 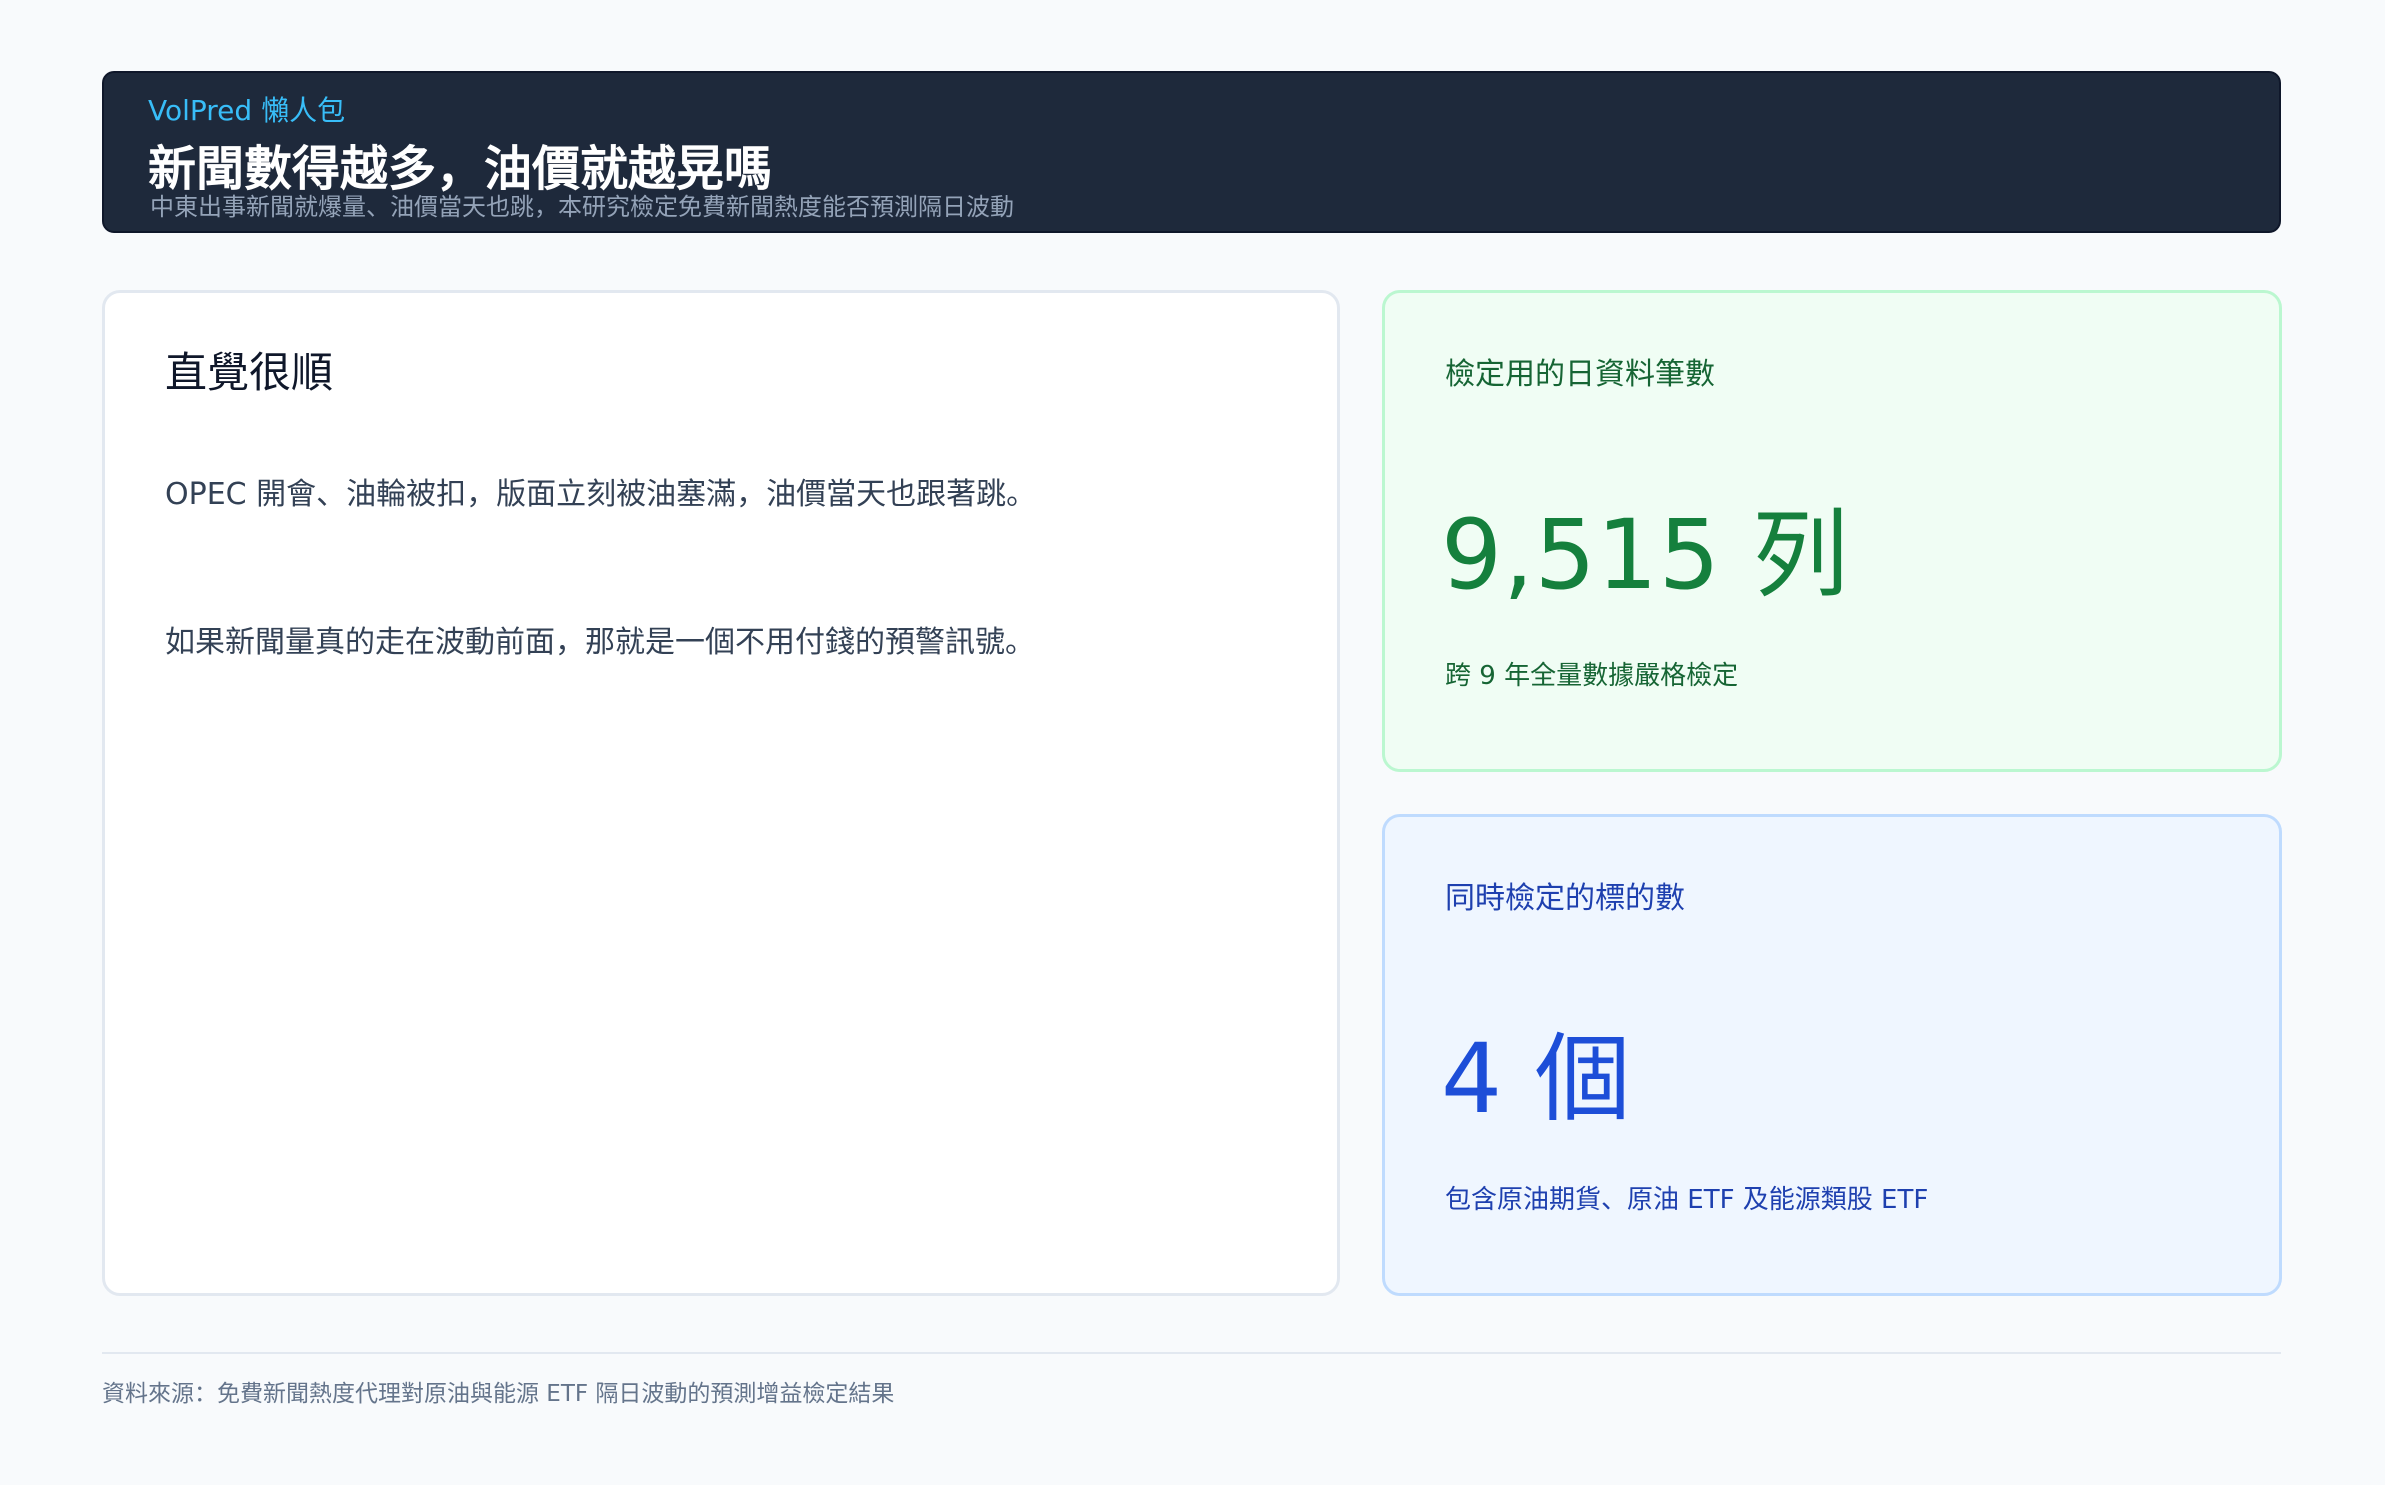 What do you see at coordinates (600, 642) in the screenshot?
I see `intuition-paragraph-2: 如果新聞量真的走在波動前面，那就是一個不用付錢的預警訊號。` at bounding box center [600, 642].